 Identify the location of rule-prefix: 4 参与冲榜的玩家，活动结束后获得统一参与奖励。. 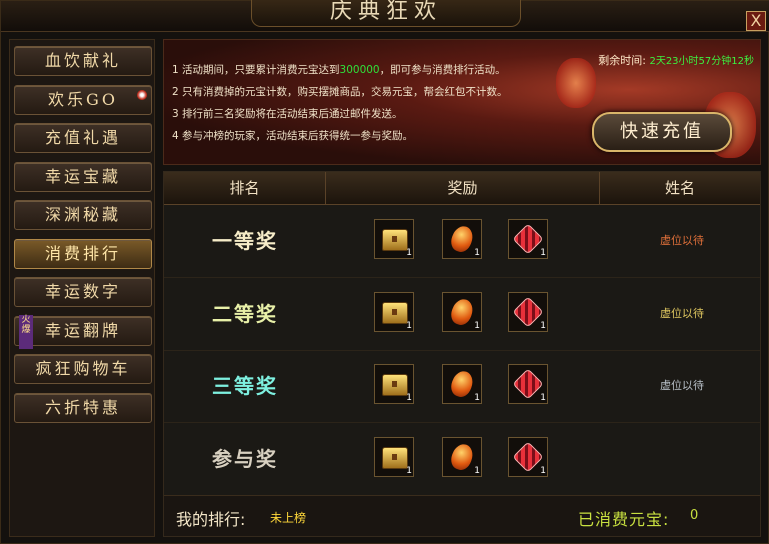
(293, 136).